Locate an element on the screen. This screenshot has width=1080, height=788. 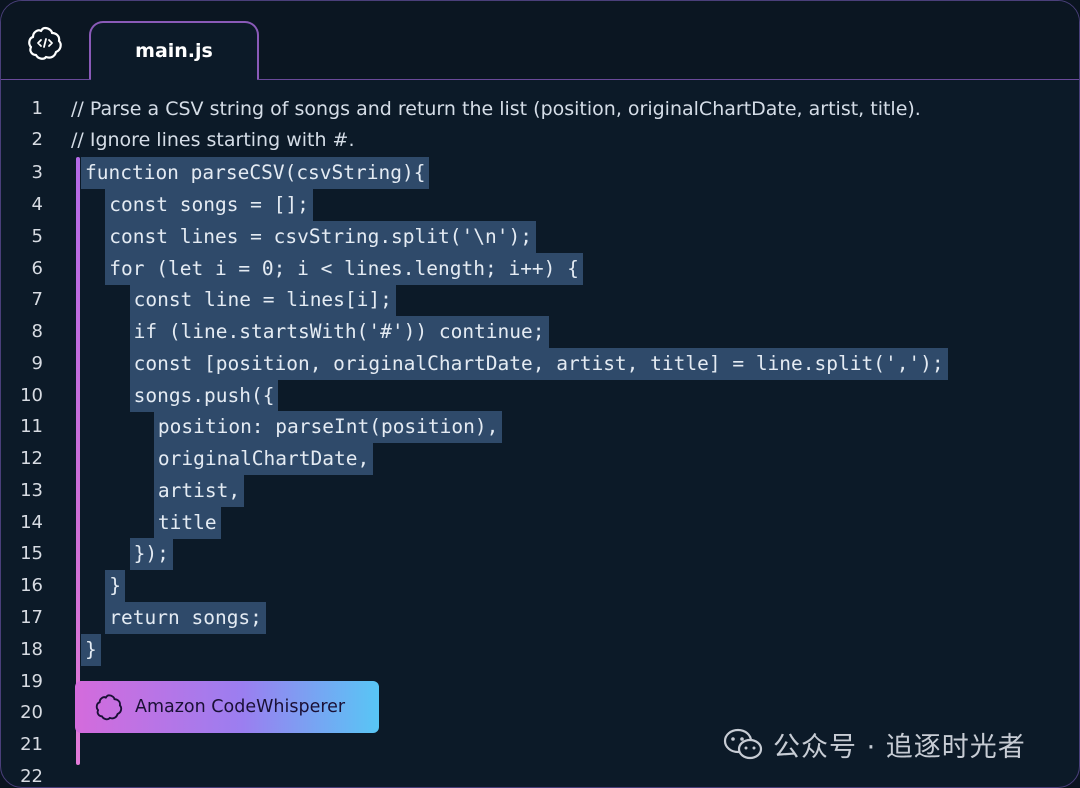
suggested-code-line: songs.push({ is located at coordinates (204, 396).